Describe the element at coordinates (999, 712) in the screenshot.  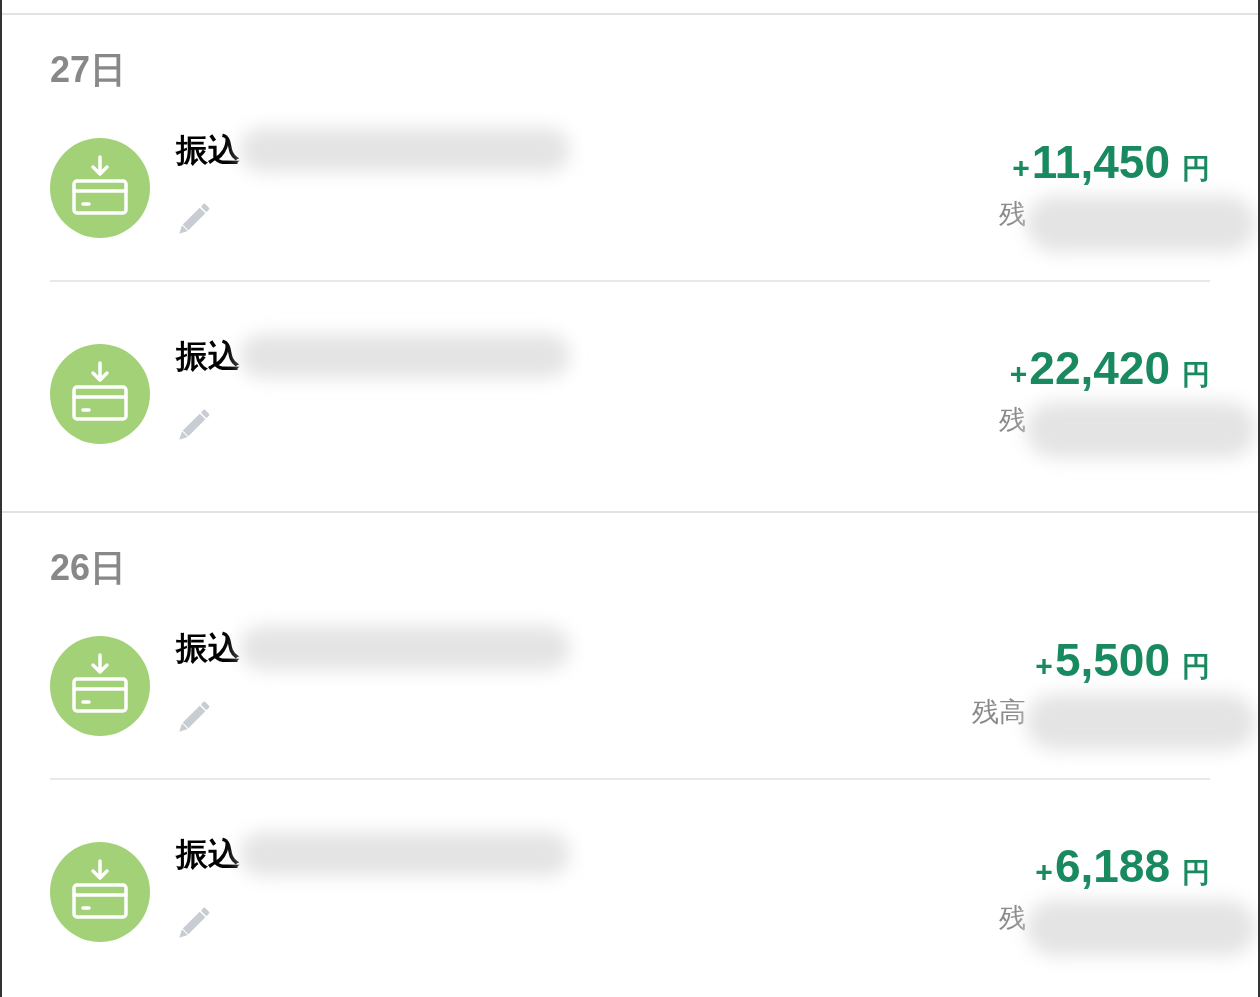
I see `balance-label: 残高` at that location.